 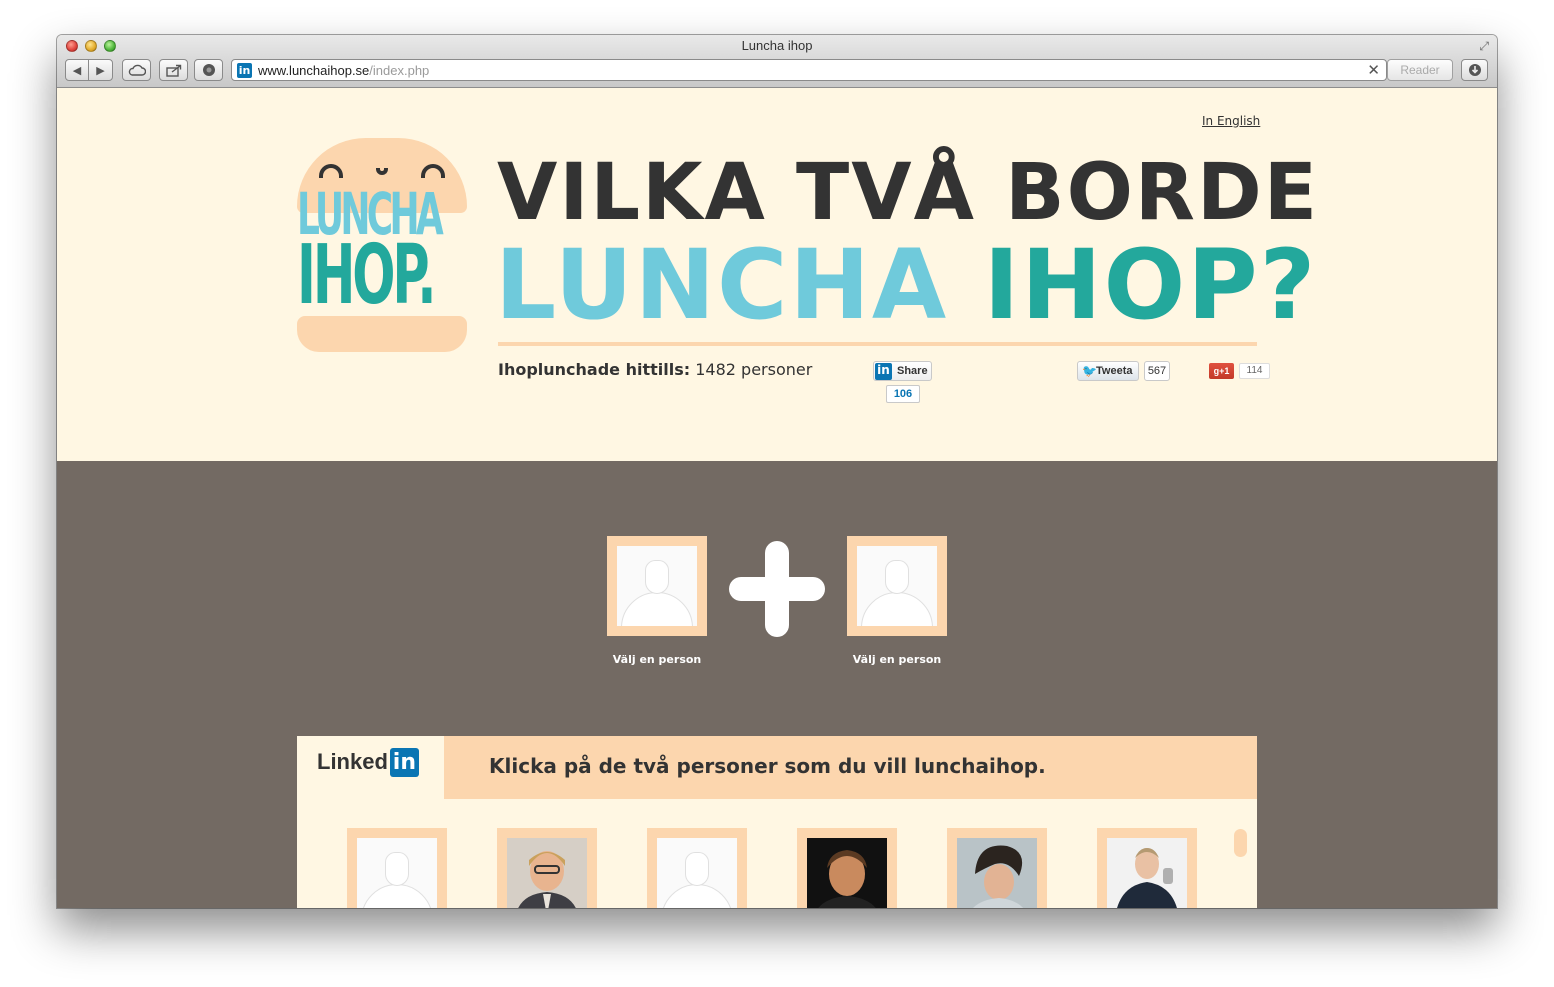 I want to click on linkedin-share-button: in Share, so click(x=902, y=371).